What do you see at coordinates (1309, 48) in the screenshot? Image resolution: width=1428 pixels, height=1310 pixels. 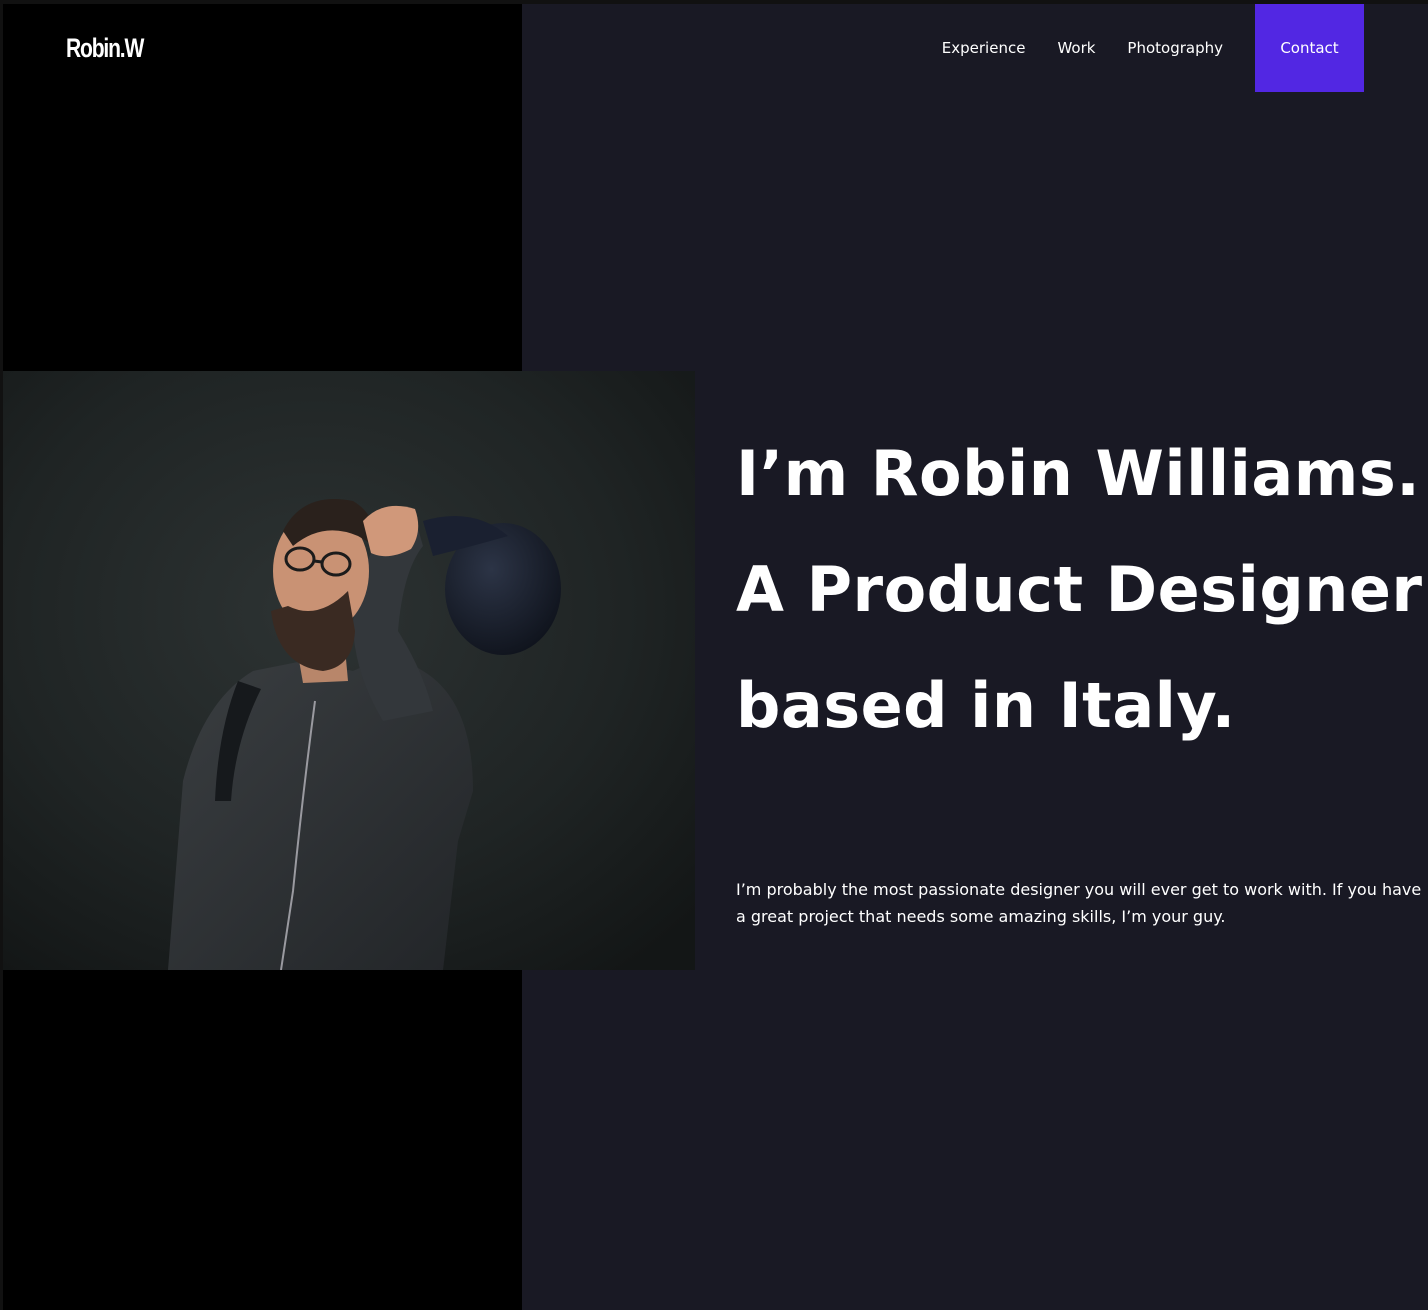 I see `contact-button: Contact` at bounding box center [1309, 48].